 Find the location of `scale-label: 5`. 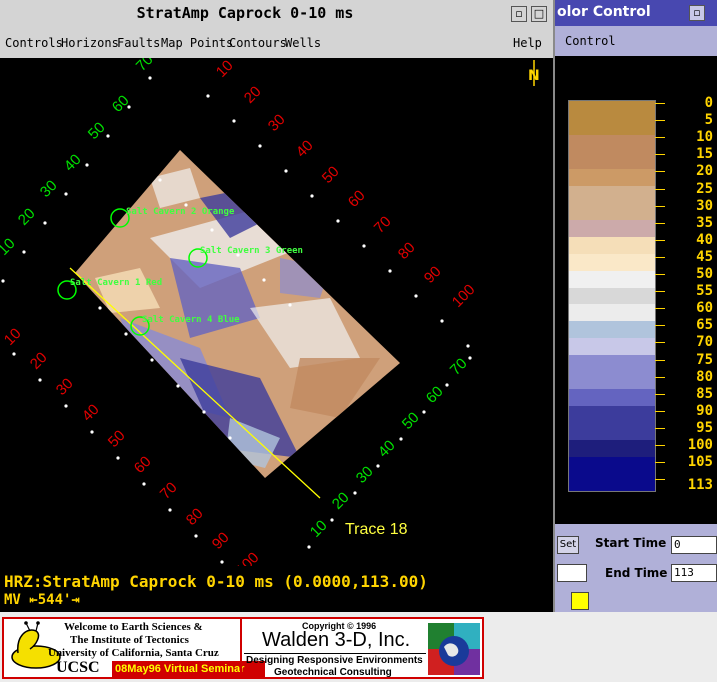

scale-label: 5 is located at coordinates (708, 120).